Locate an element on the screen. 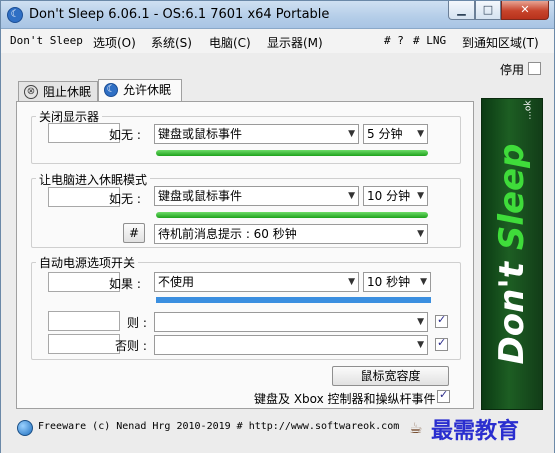 The width and height of the screenshot is (555, 453). hash-button: # is located at coordinates (134, 233).